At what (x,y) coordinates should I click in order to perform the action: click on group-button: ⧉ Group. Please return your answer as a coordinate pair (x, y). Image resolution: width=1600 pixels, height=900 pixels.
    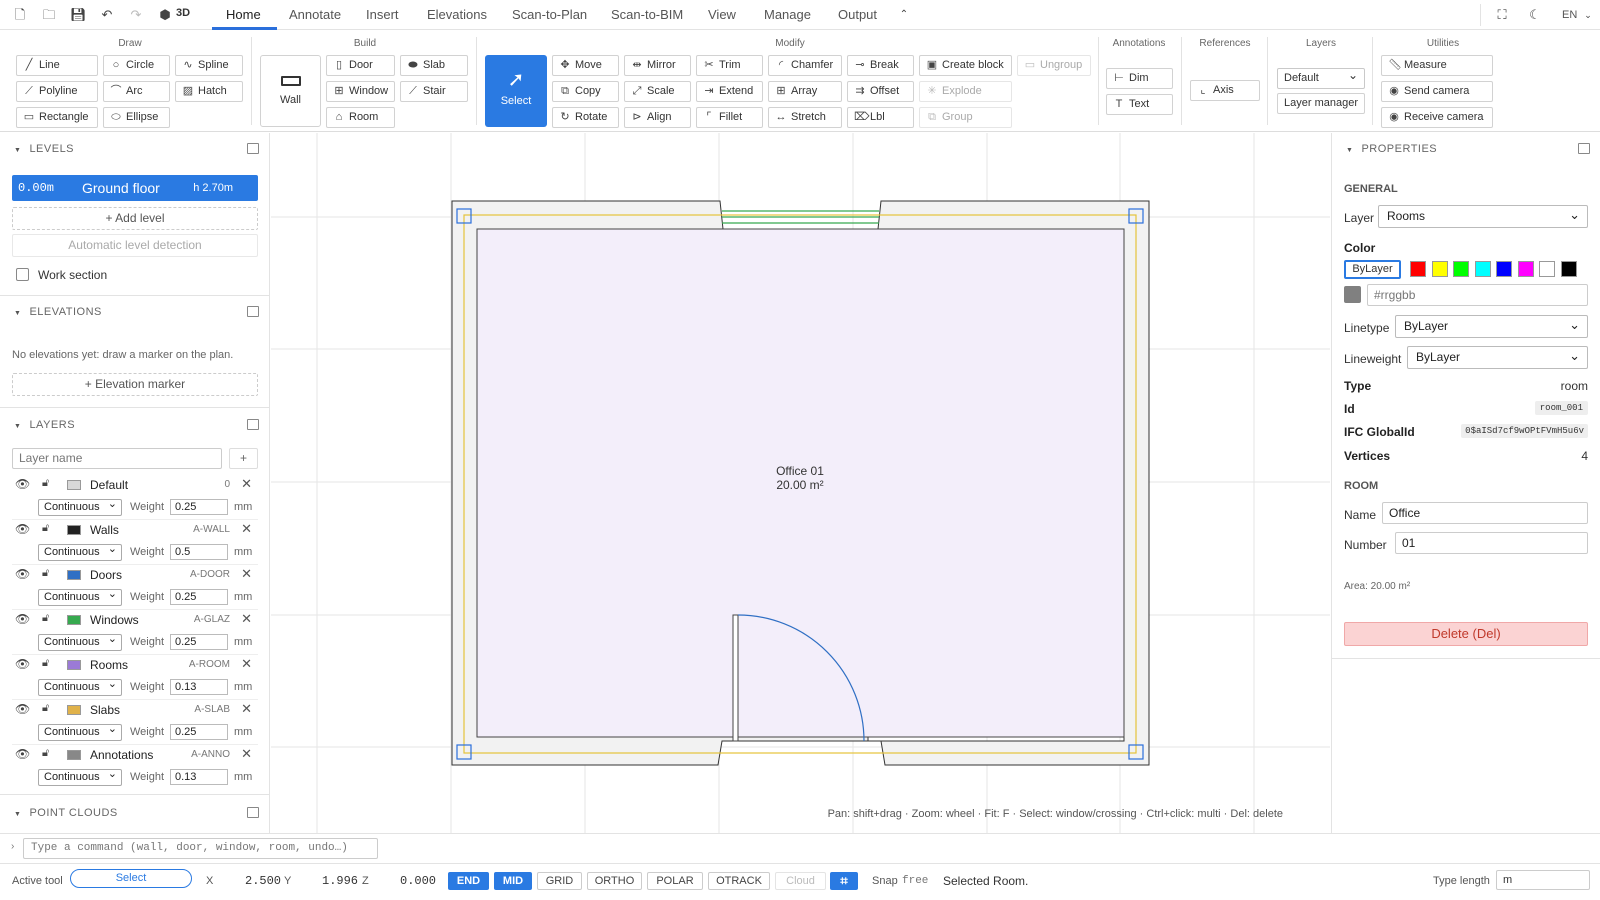
    Looking at the image, I should click on (965, 117).